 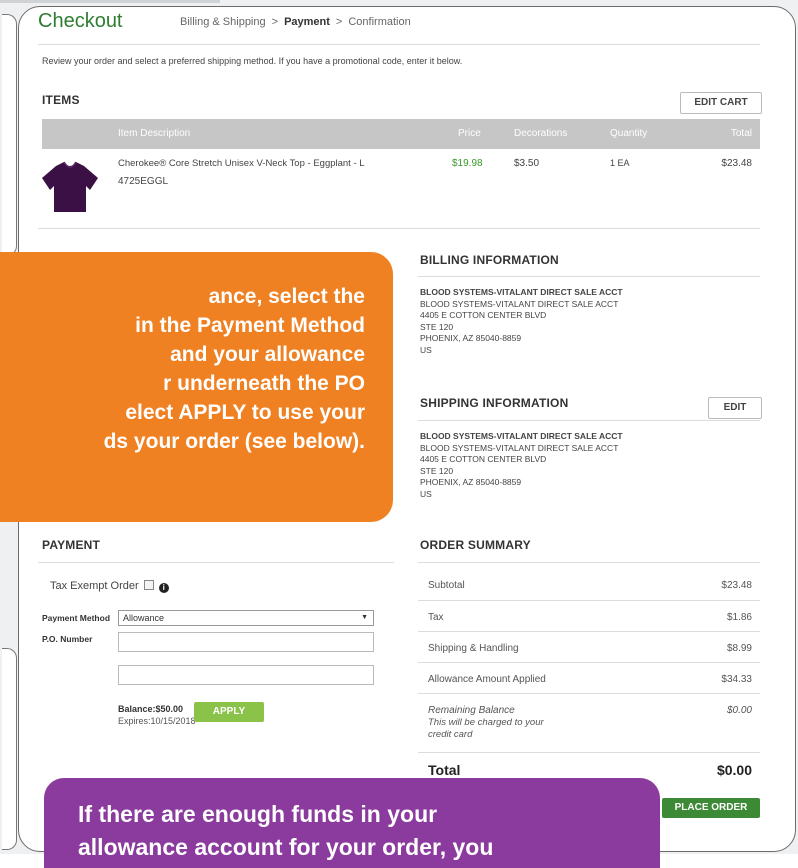 I want to click on callout-line: allowance account for your order, you, so click(x=286, y=847).